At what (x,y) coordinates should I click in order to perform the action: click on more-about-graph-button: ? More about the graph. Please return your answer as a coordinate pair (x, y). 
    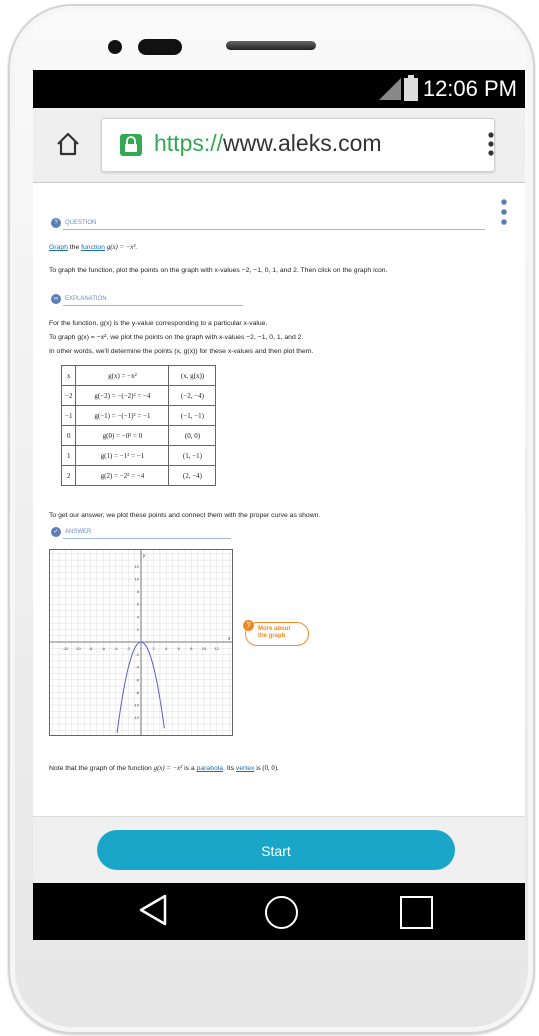
    Looking at the image, I should click on (276, 633).